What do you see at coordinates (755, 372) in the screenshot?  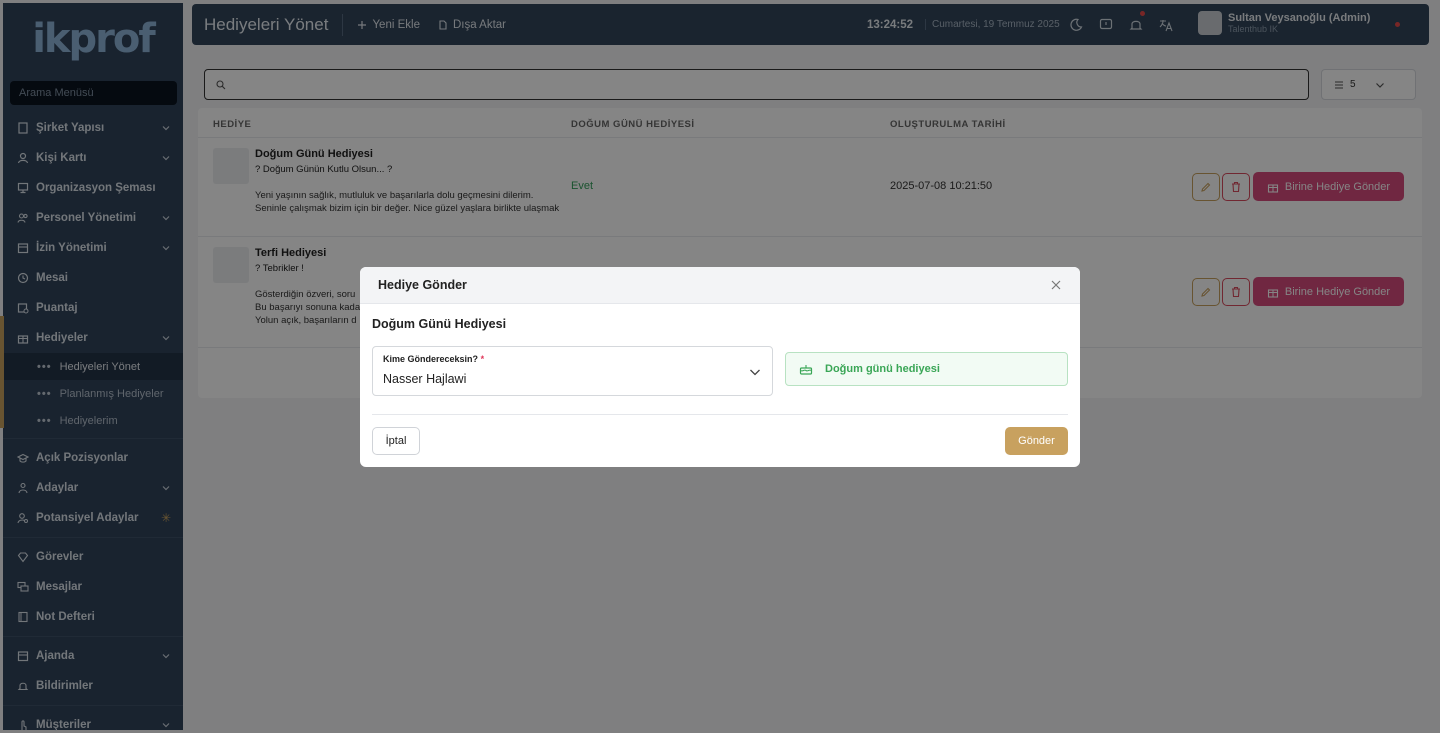 I see `chevron-down-icon` at bounding box center [755, 372].